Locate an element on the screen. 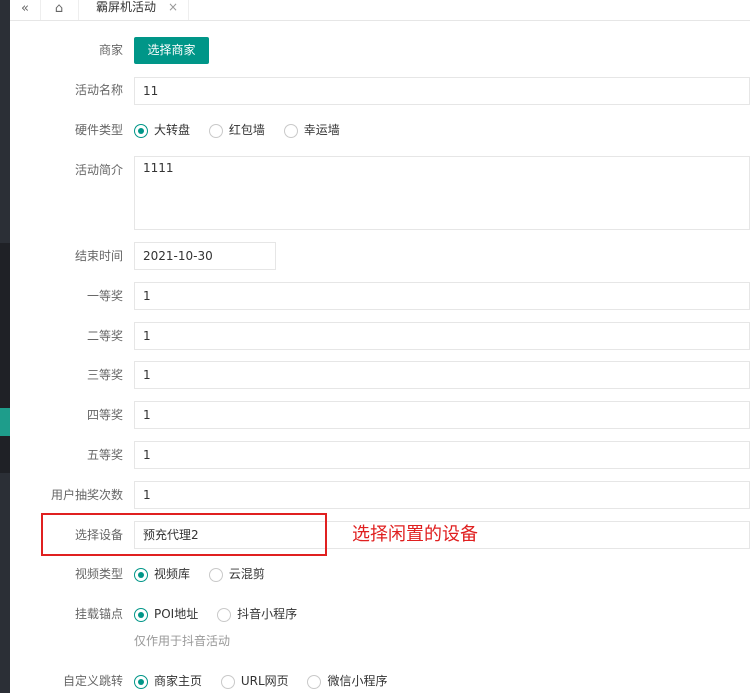 The width and height of the screenshot is (750, 693). draw-times-row: 用户抽奖次数 1 is located at coordinates (380, 495).